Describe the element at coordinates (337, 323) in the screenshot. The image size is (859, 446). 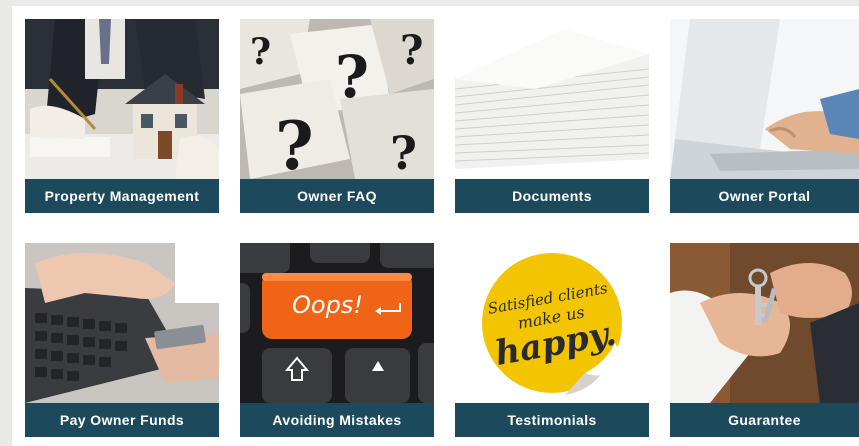
I see `oops-key-icon: Oops!` at that location.